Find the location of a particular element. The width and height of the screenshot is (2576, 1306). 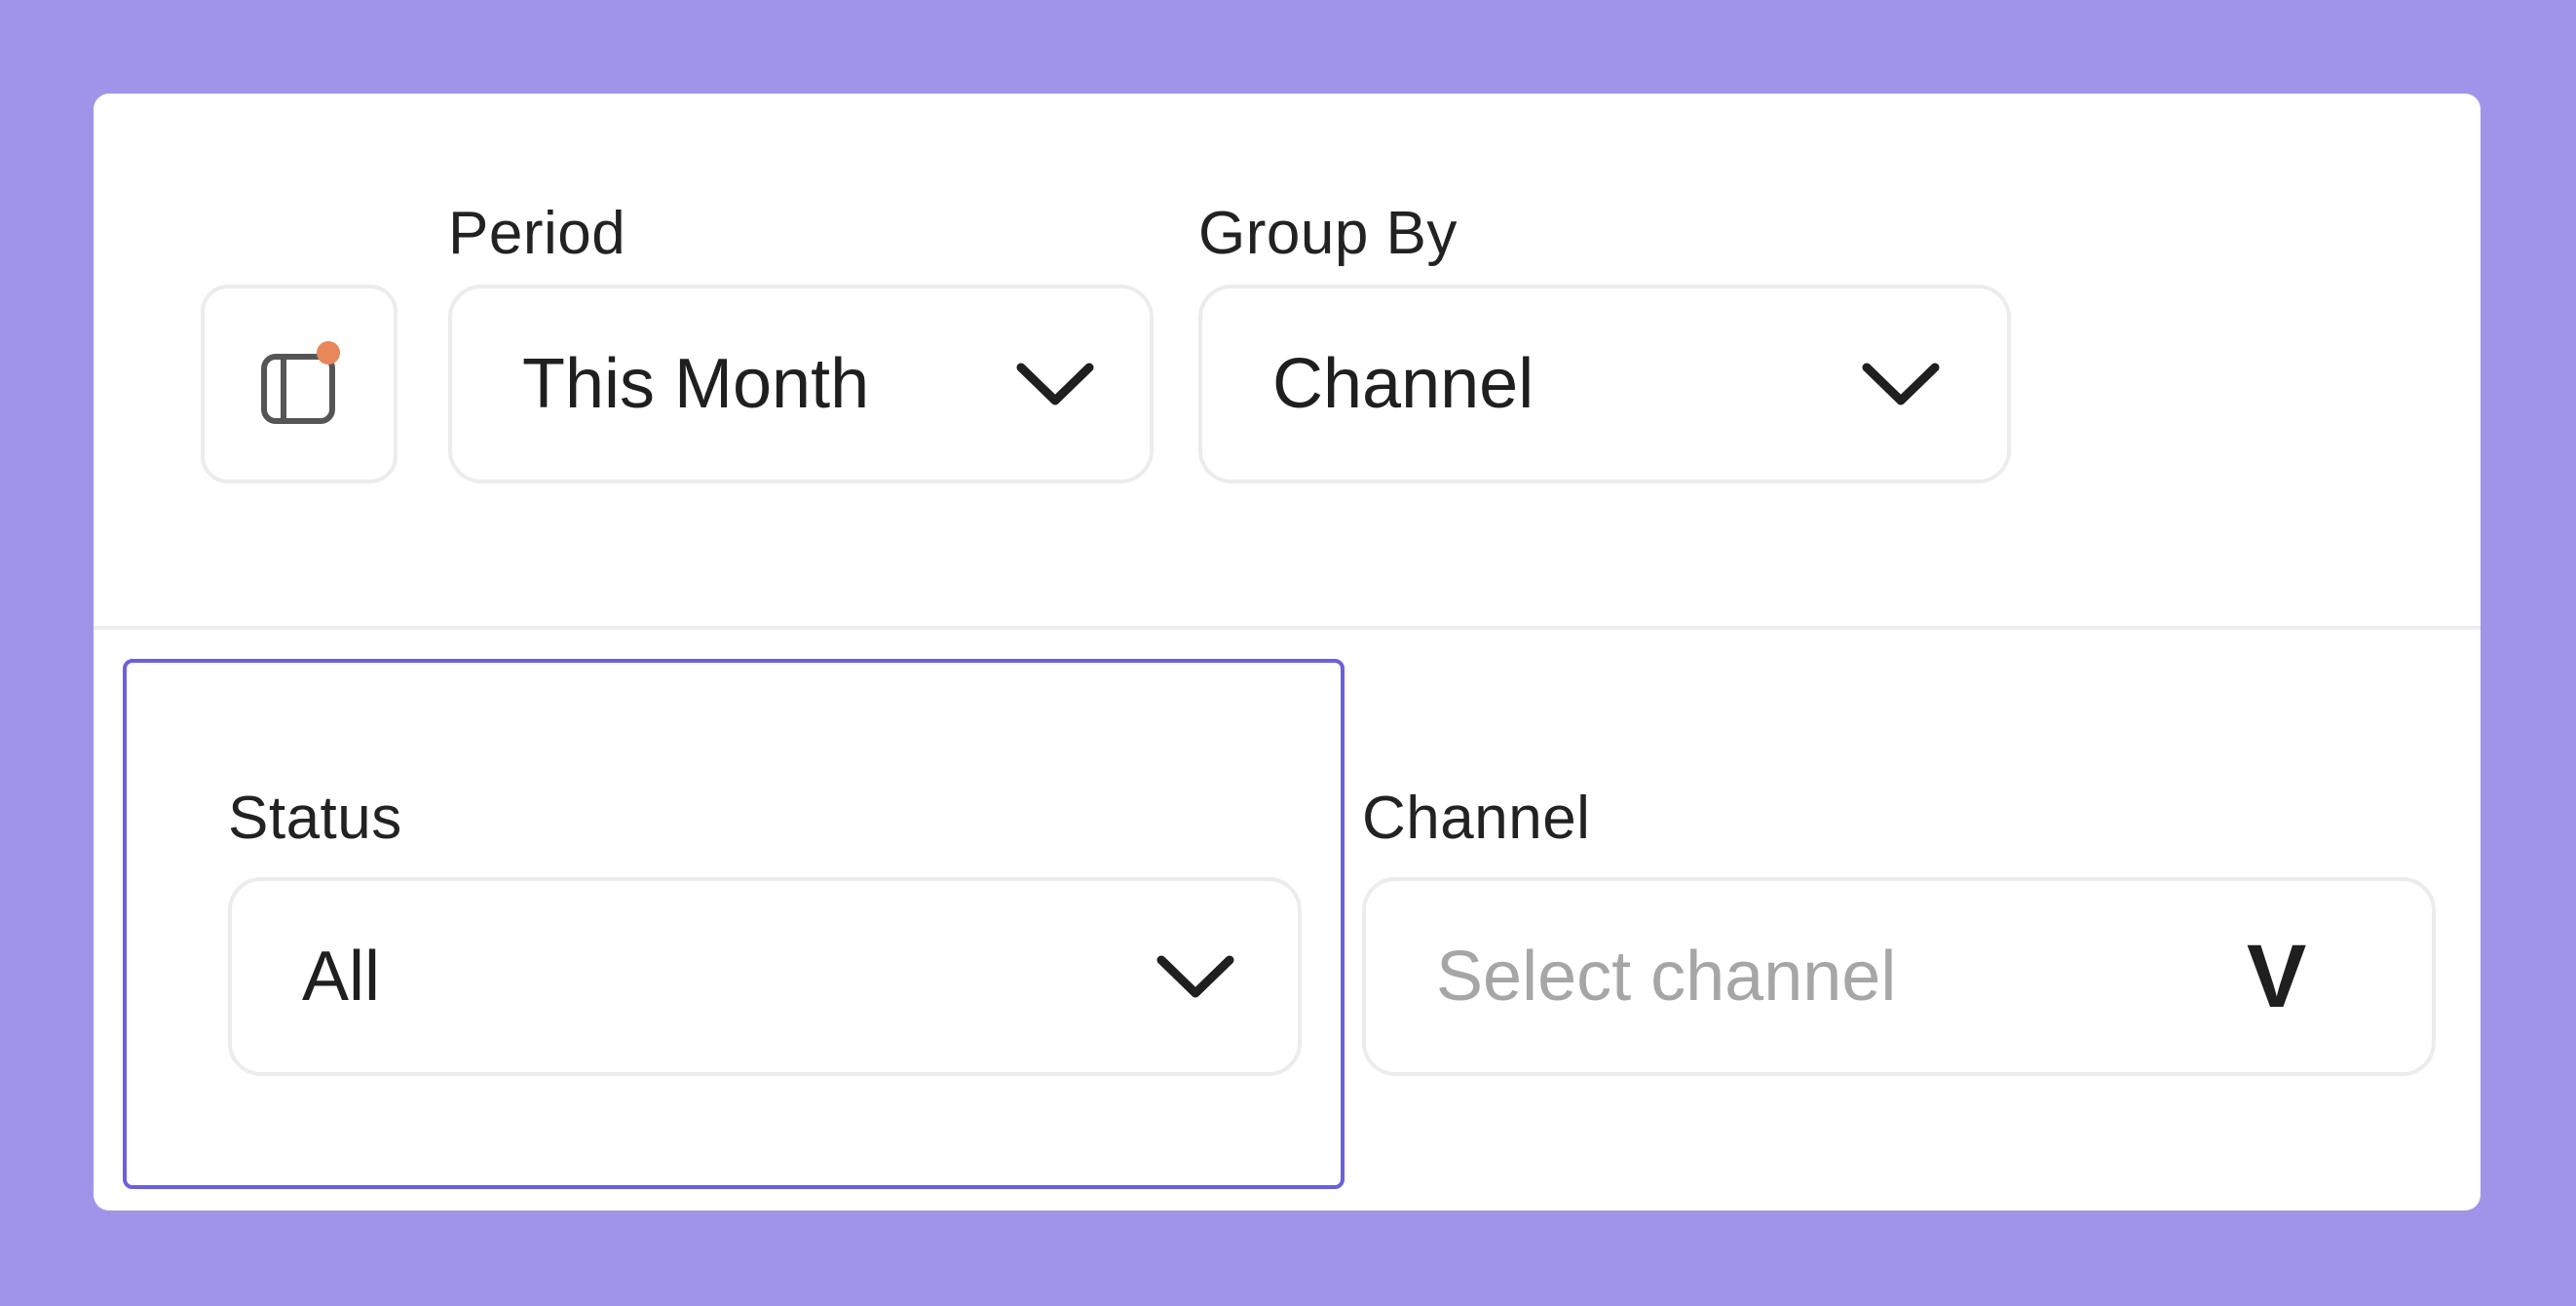

status-select-value: All is located at coordinates (341, 977).